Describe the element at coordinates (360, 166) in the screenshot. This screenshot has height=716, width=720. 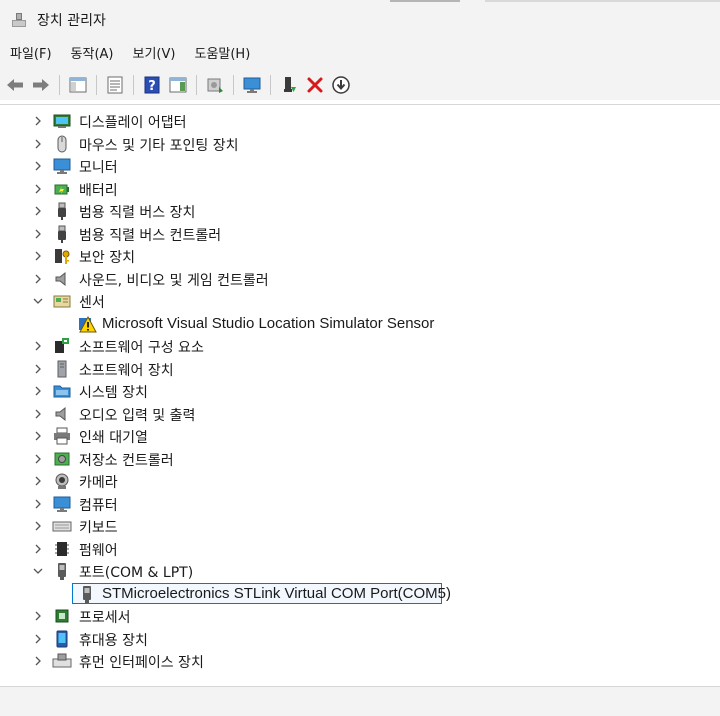
I see `tree-category-row: 모니터` at that location.